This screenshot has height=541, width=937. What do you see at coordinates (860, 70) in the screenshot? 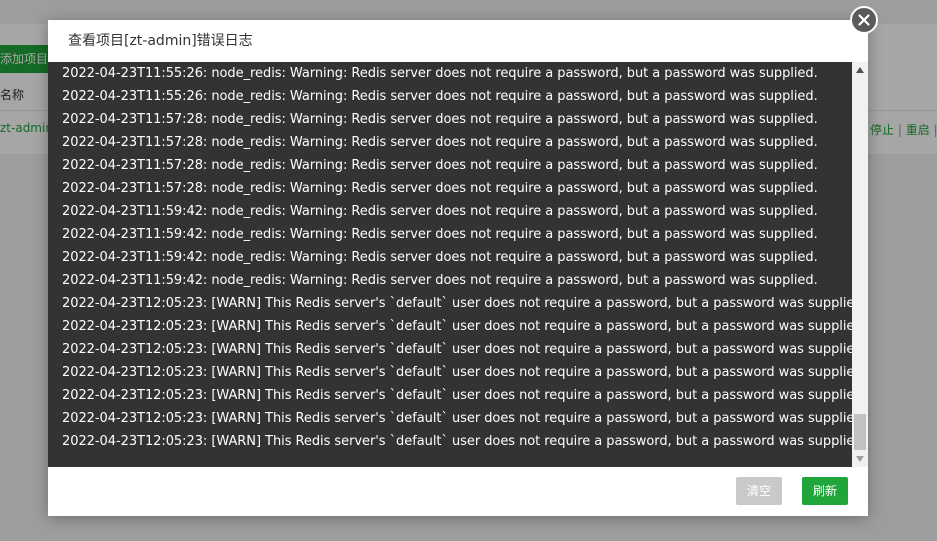
I see `scroll-up-icon` at bounding box center [860, 70].